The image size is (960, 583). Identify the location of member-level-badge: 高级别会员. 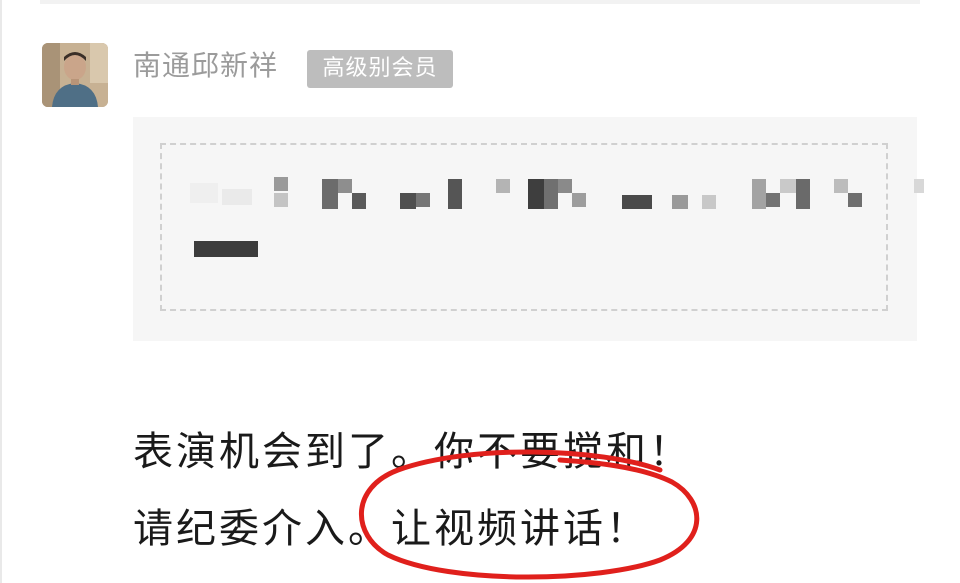
(380, 69).